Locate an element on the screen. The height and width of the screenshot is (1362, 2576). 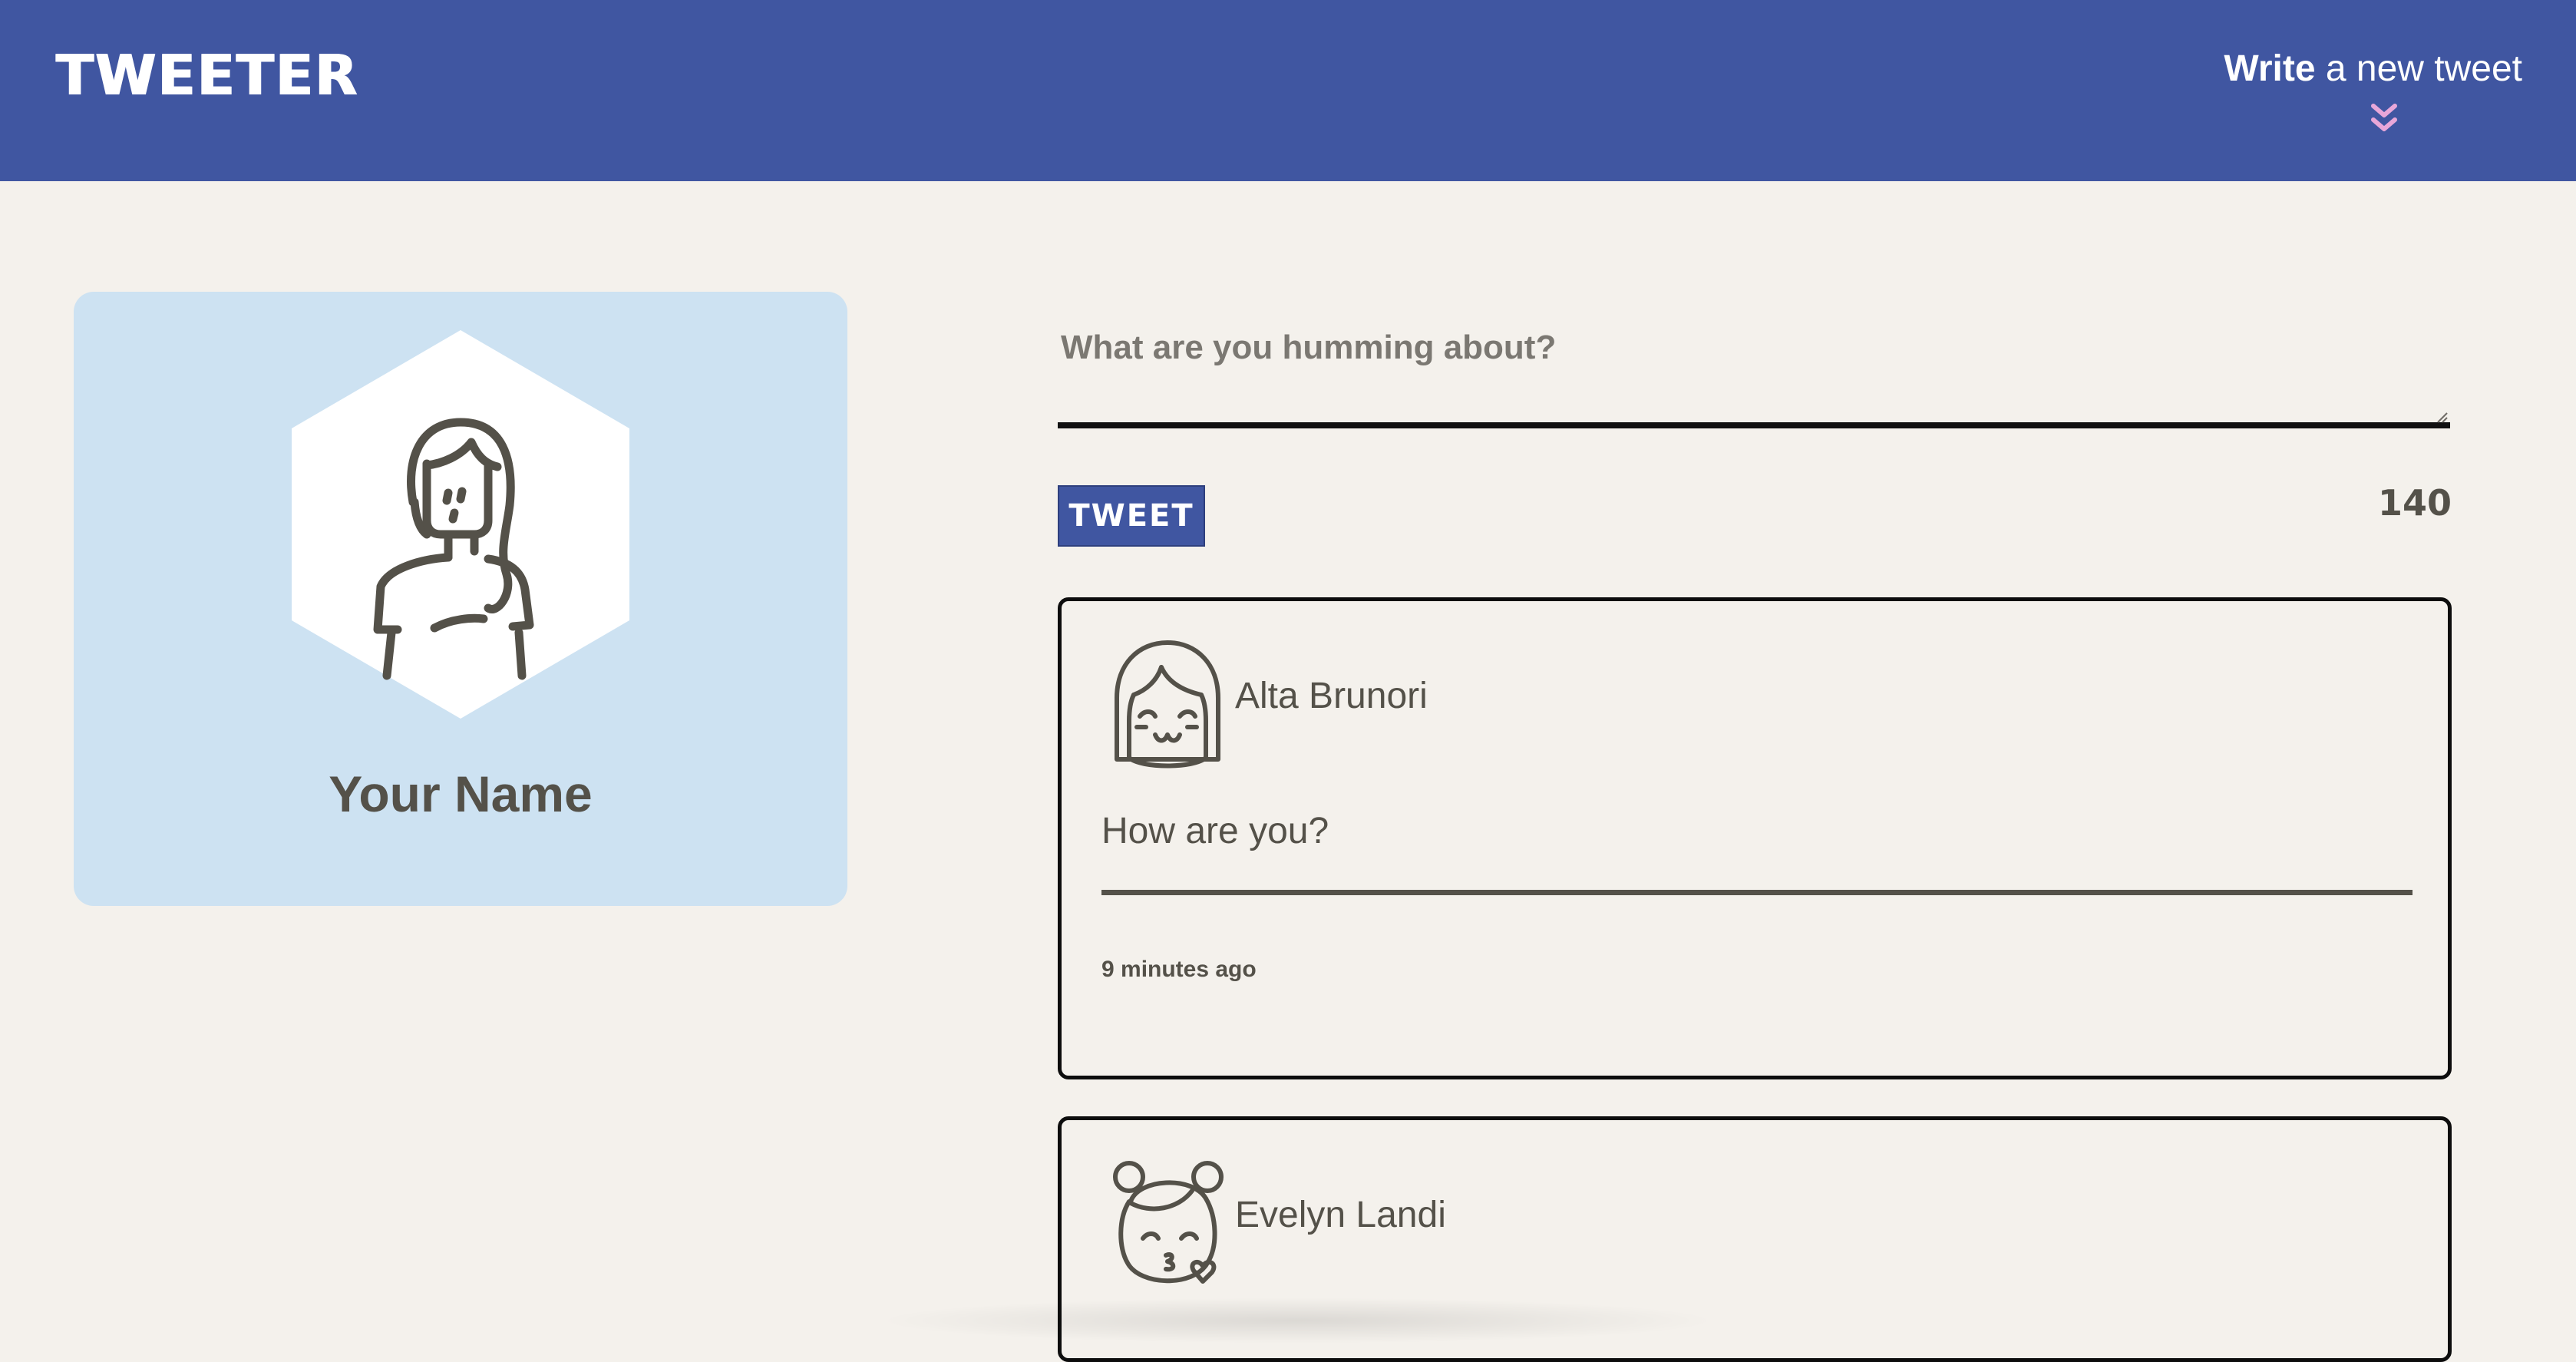
write-link-rest: a new tweet is located at coordinates (2418, 68).